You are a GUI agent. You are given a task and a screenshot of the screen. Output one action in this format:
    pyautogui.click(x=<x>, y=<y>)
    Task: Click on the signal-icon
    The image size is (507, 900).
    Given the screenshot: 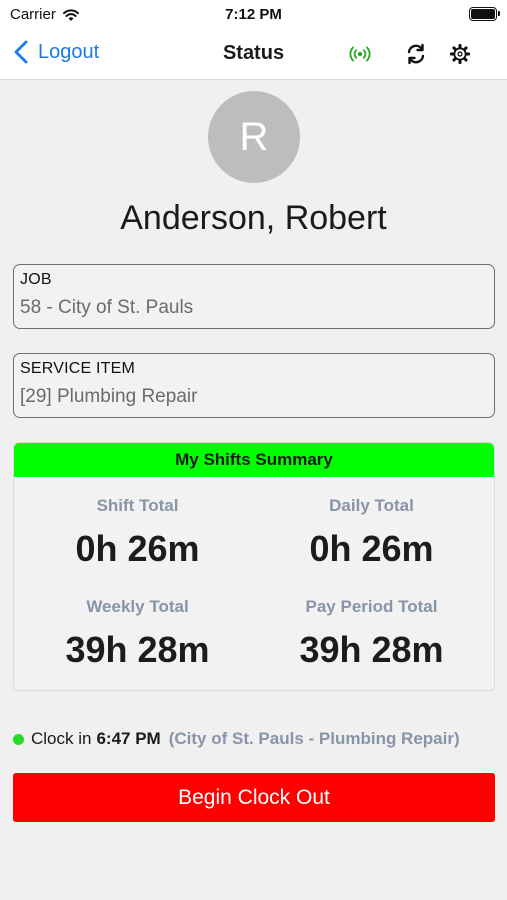 What is the action you would take?
    pyautogui.click(x=360, y=54)
    